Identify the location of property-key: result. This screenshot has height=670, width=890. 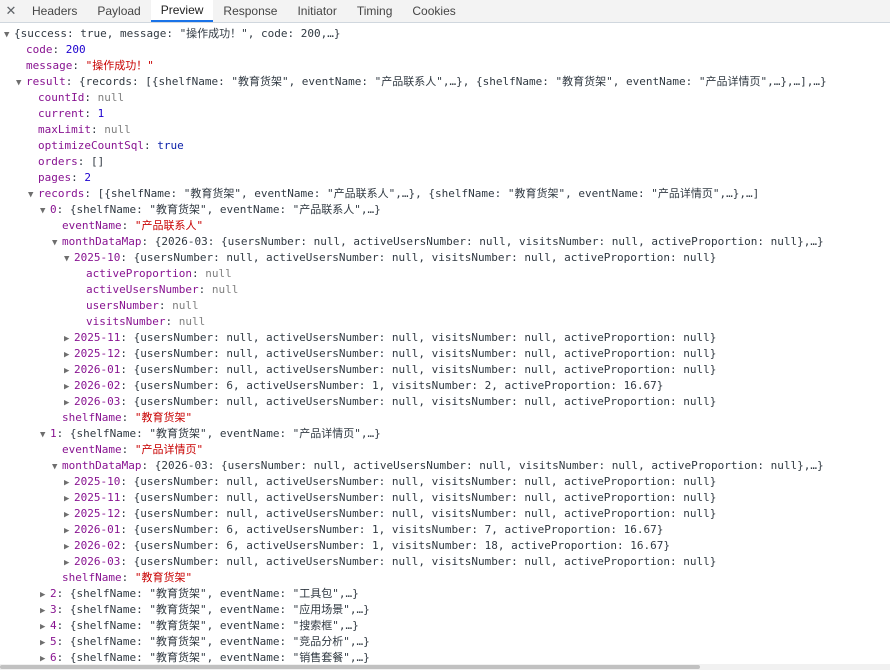
(46, 81).